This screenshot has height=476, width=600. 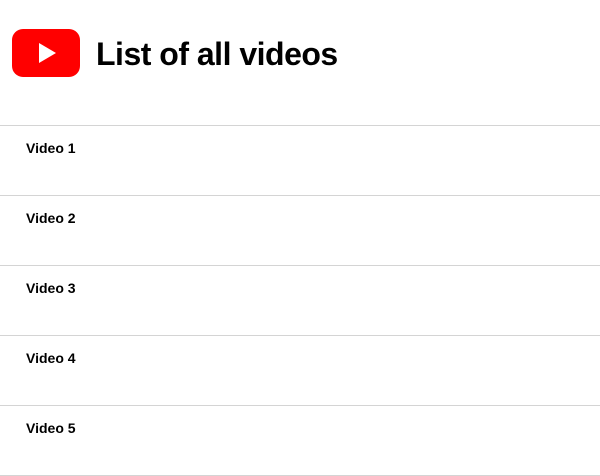 What do you see at coordinates (46, 53) in the screenshot?
I see `youtube-logo-icon` at bounding box center [46, 53].